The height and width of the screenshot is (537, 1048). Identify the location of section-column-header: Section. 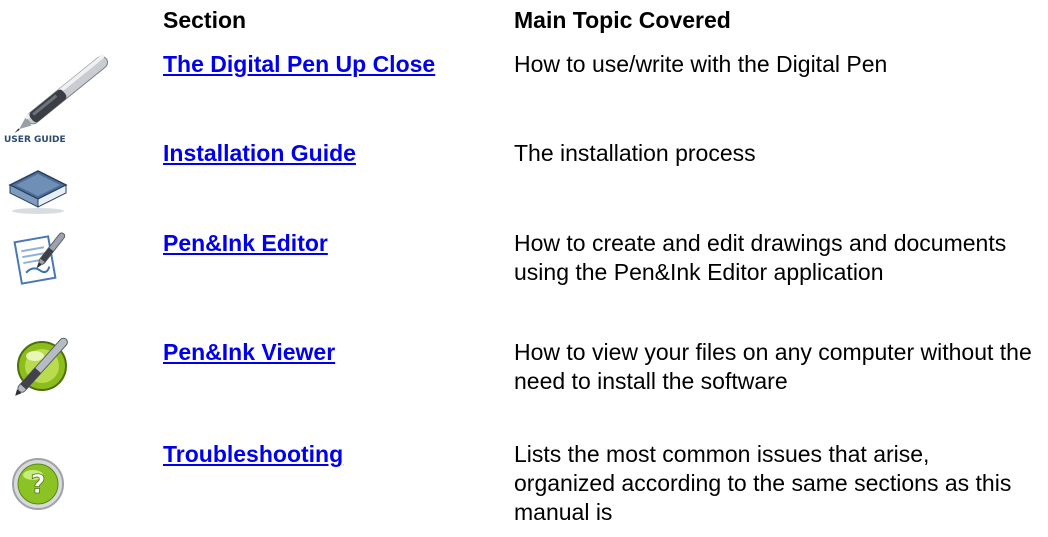
(205, 20).